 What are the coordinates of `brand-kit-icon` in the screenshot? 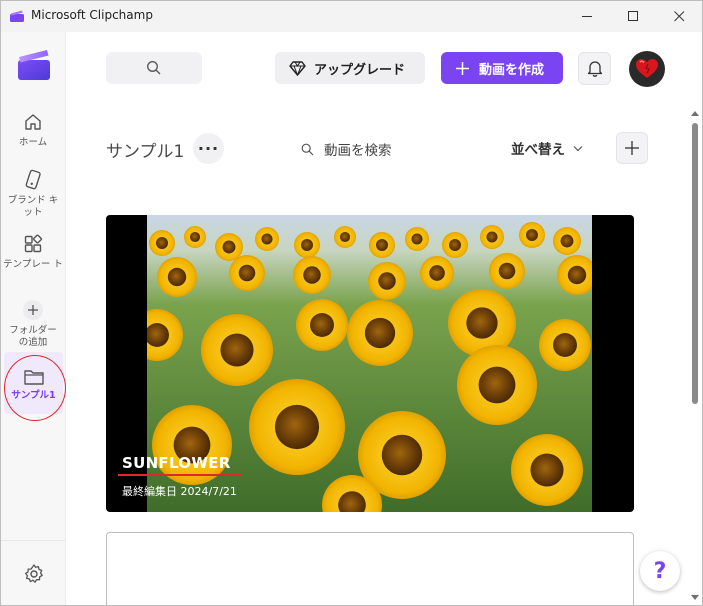 It's located at (33, 180).